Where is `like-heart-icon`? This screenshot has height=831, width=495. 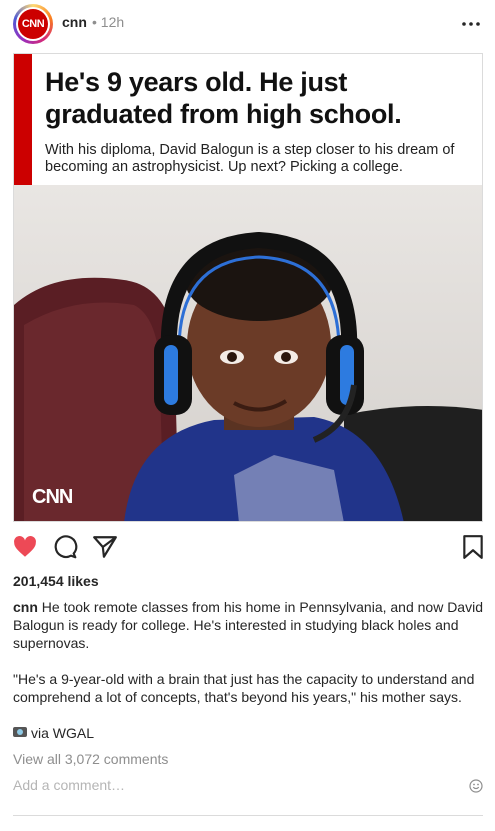
like-heart-icon is located at coordinates (25, 547).